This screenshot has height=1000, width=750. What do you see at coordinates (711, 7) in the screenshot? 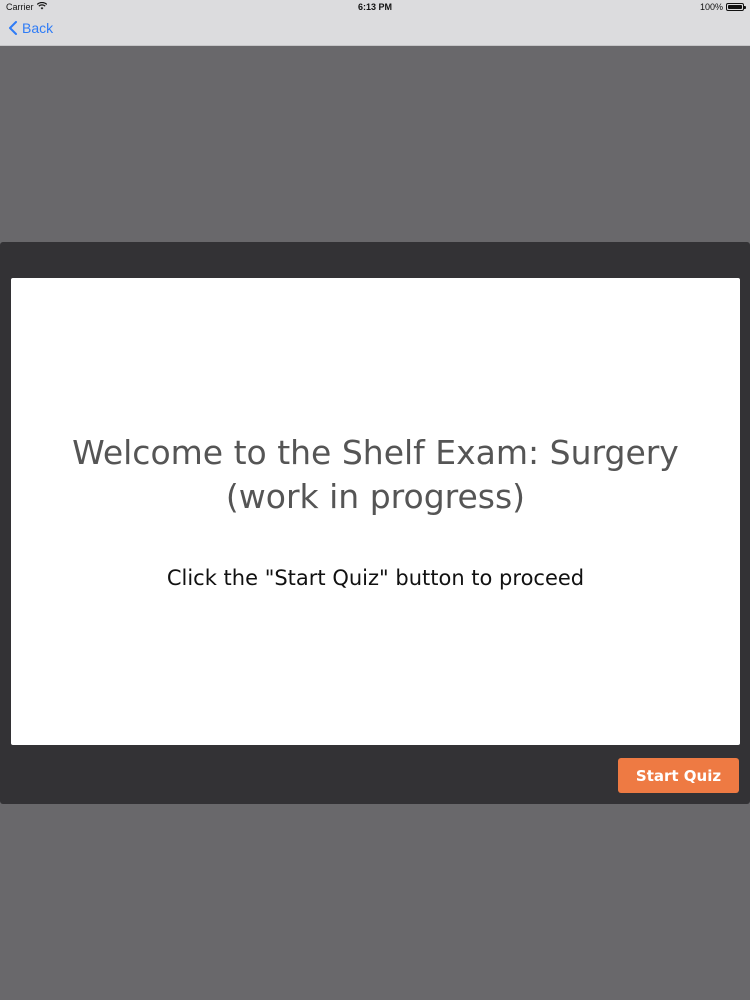
I see `battery-percent: 100%` at bounding box center [711, 7].